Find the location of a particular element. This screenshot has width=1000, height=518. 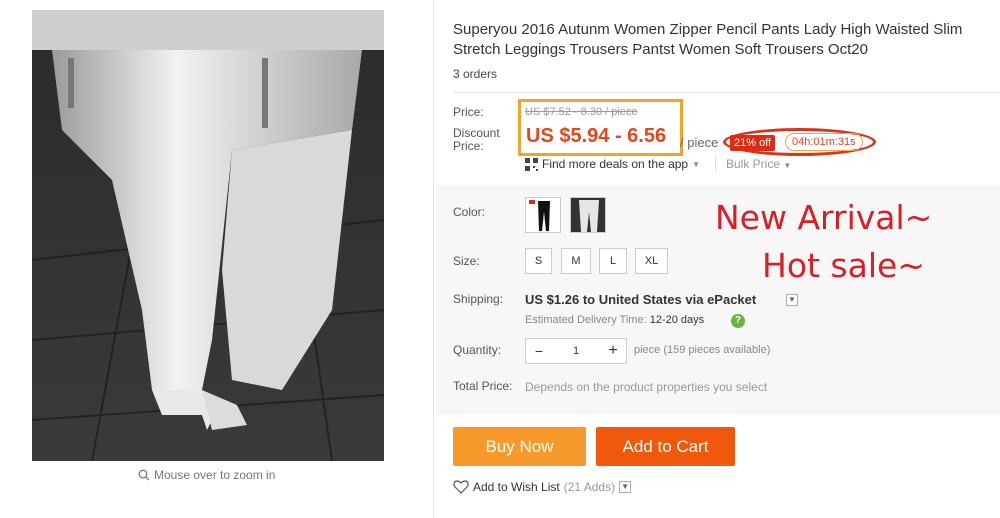

delivery-estimate: Estimated Delivery Time: 12-20 days is located at coordinates (614, 320).